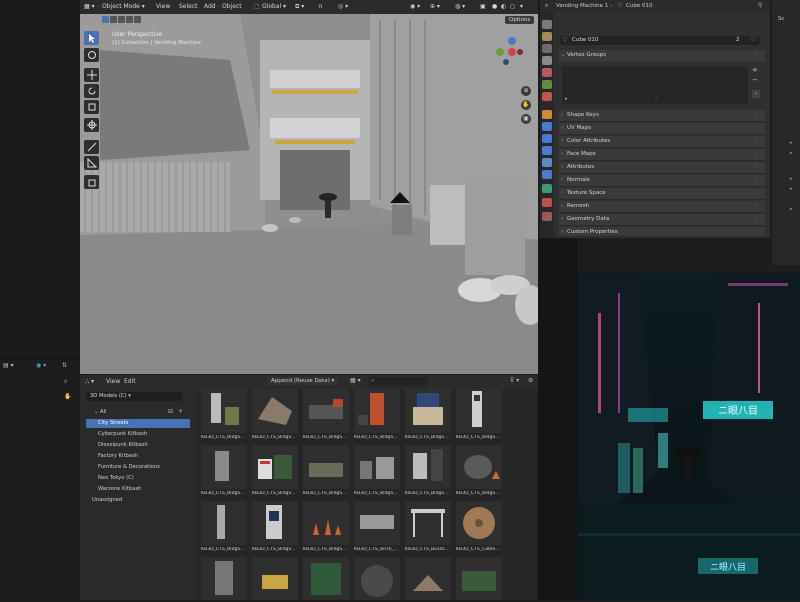 Image resolution: width=800 pixels, height=602 pixels. Describe the element at coordinates (656, 99) in the screenshot. I see `list-resize-icon: ⁘` at that location.